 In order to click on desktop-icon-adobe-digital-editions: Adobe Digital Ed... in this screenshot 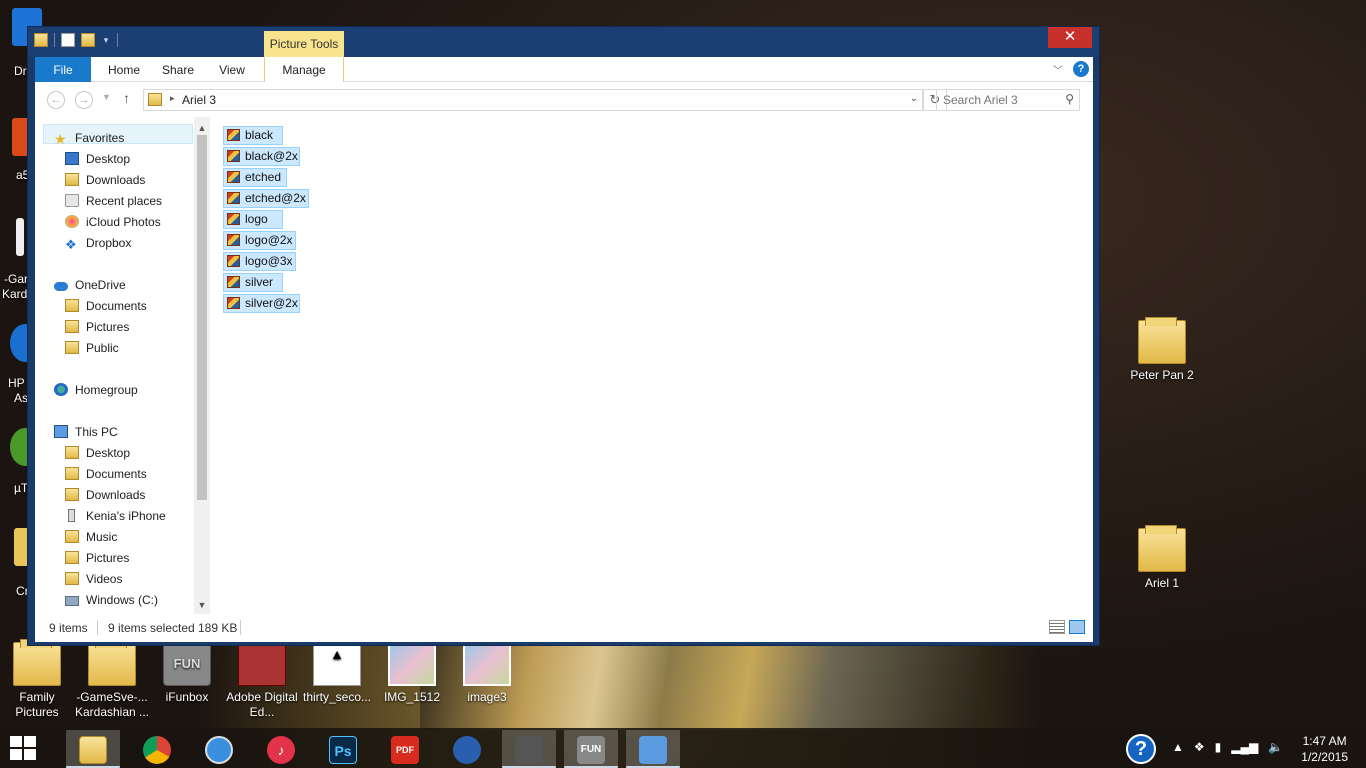, I will do `click(262, 681)`.